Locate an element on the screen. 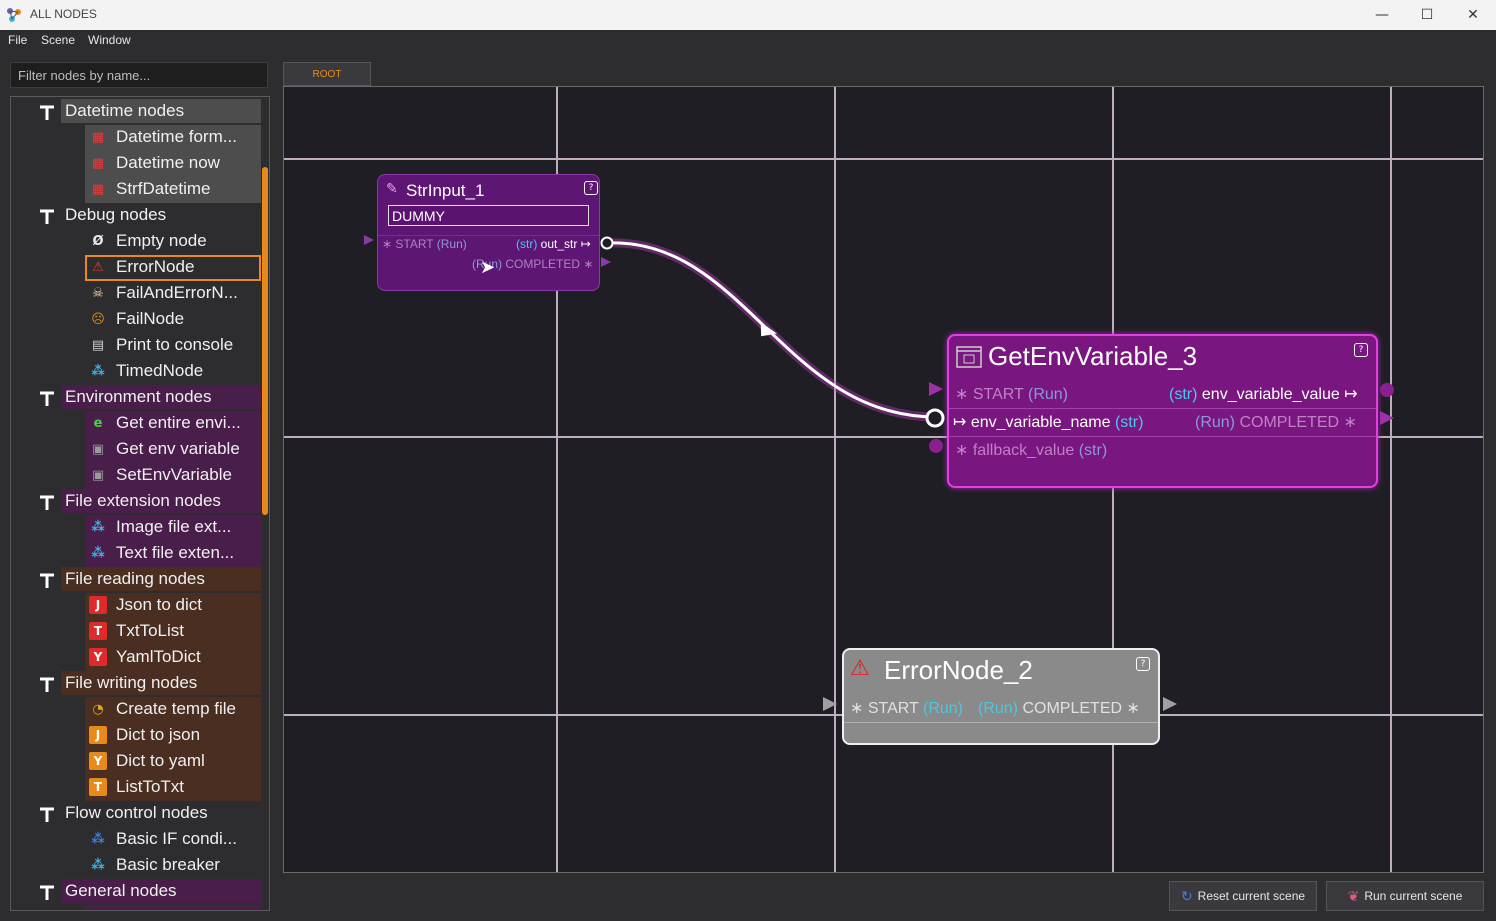 The height and width of the screenshot is (921, 1496). tree-item: T ListToTxt is located at coordinates (136, 788).